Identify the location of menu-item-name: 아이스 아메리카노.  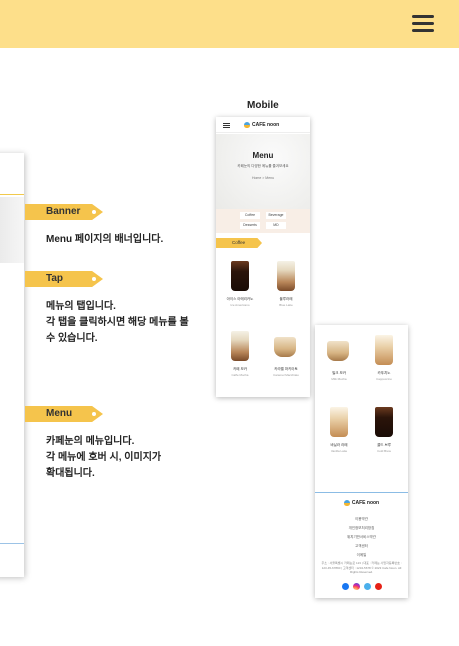
(240, 299).